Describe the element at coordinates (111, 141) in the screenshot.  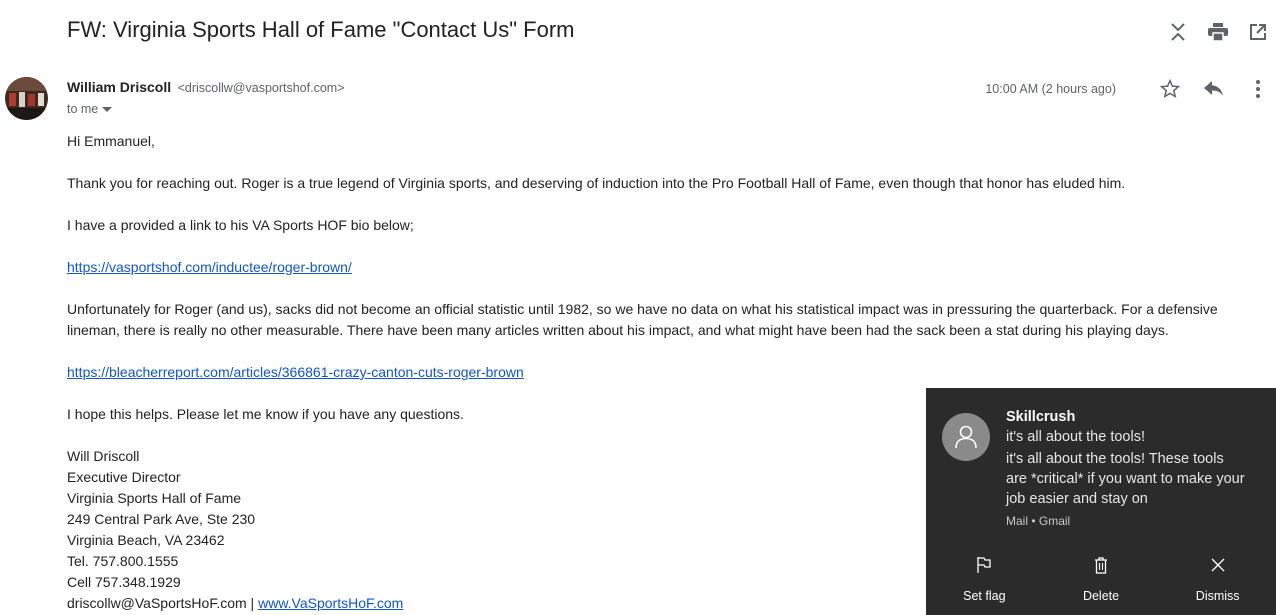
I see `greeting: Hi Emmanuel,` at that location.